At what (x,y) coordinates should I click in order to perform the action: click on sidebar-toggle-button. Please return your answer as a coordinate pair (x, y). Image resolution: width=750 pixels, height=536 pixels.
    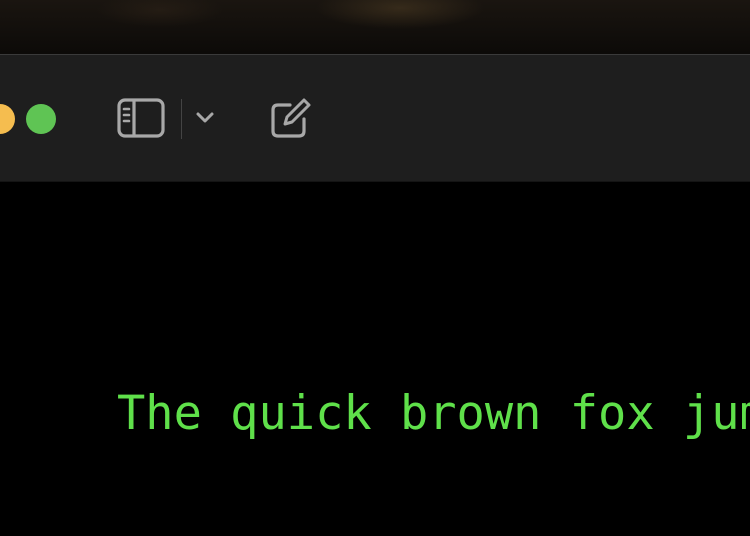
    Looking at the image, I should click on (141, 118).